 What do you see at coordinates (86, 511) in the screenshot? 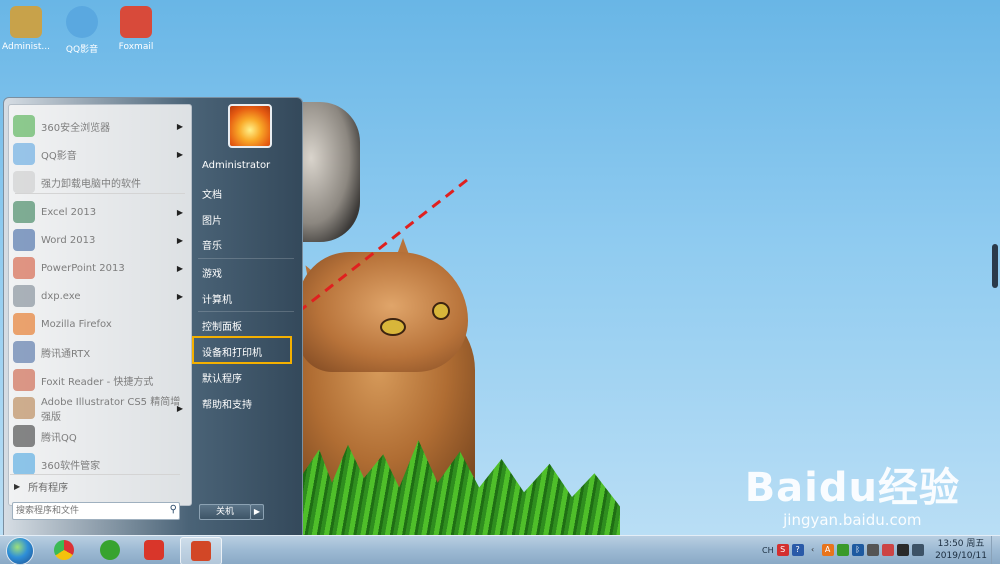
I see `search-input` at bounding box center [86, 511].